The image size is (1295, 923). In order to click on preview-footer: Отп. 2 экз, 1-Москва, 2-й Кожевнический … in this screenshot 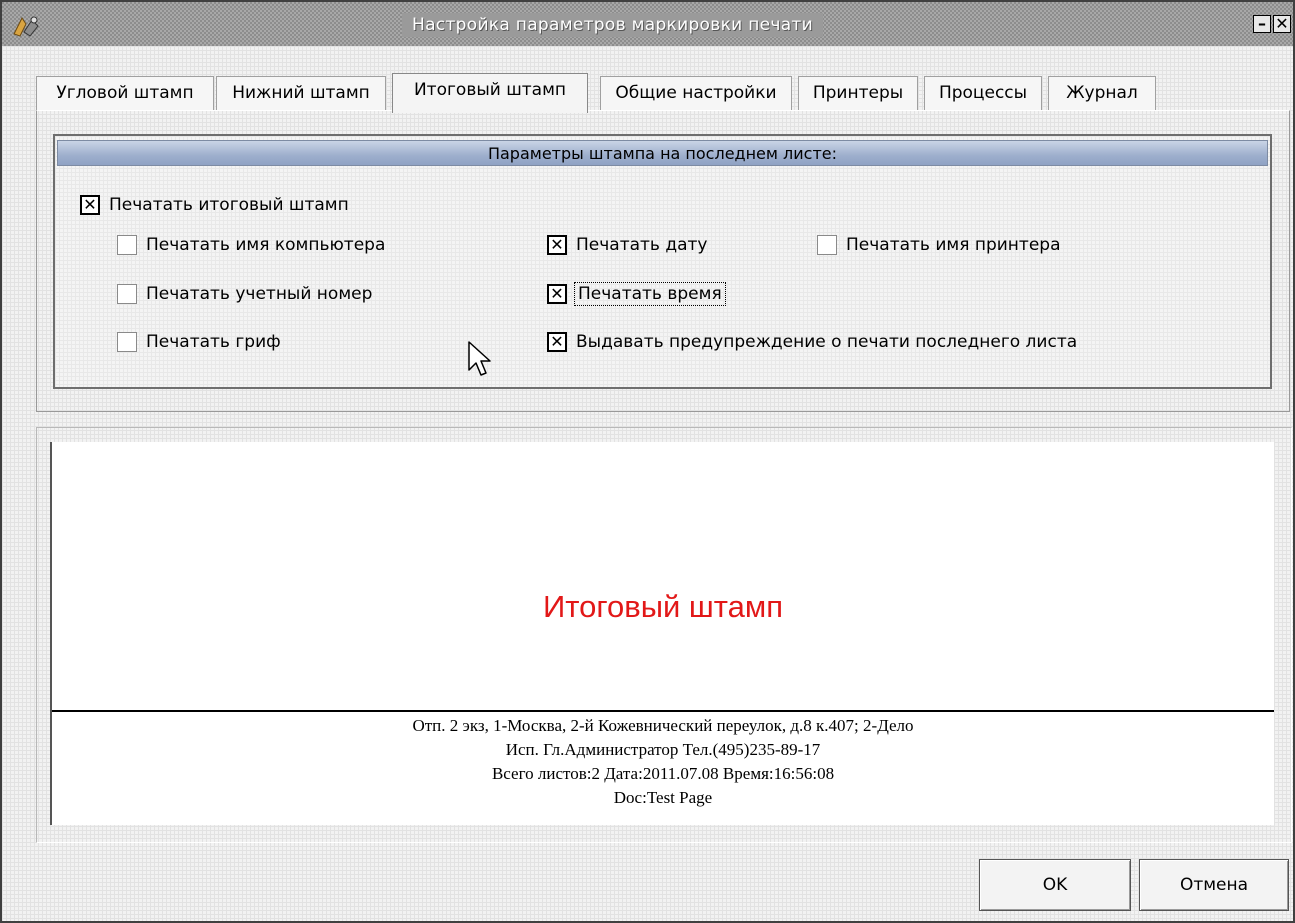, I will do `click(663, 762)`.